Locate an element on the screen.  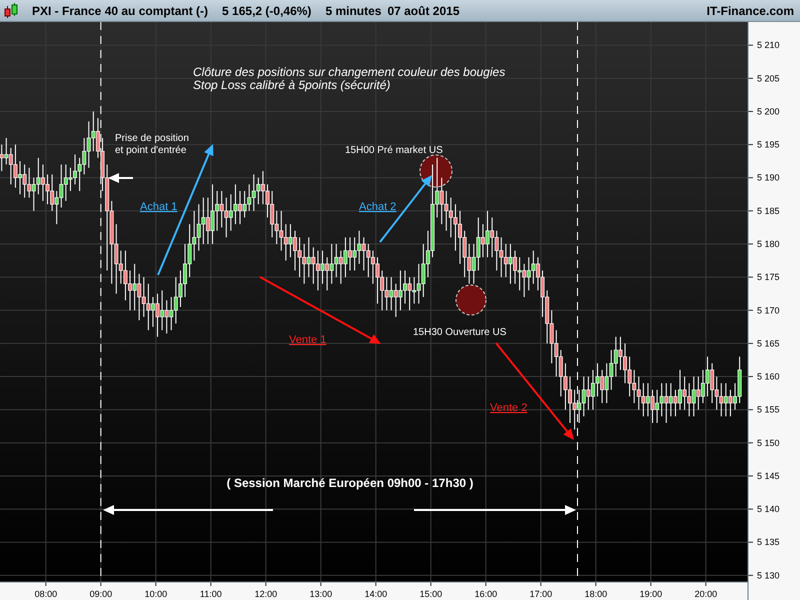
time-tick-label: 17:00 is located at coordinates (541, 594).